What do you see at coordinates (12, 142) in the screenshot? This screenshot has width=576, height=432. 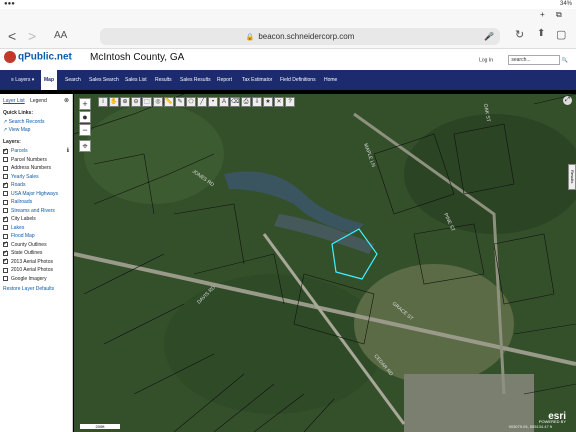 I see `layers-title: Layers:` at bounding box center [12, 142].